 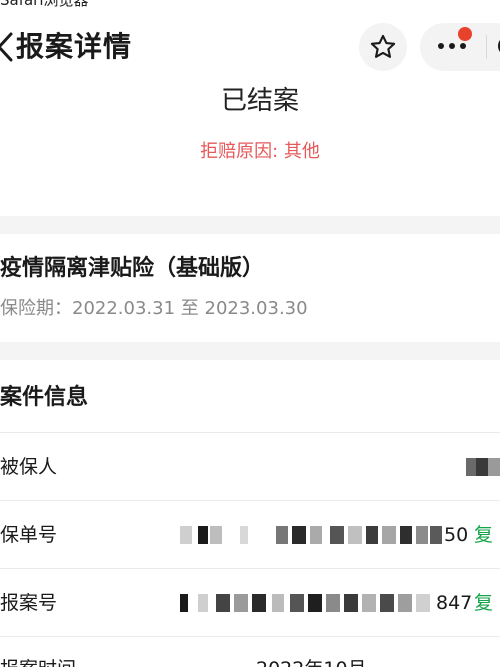 What do you see at coordinates (190, 308) in the screenshot?
I see `policy-period-value: 2022.03.31 至 2023.03.30` at bounding box center [190, 308].